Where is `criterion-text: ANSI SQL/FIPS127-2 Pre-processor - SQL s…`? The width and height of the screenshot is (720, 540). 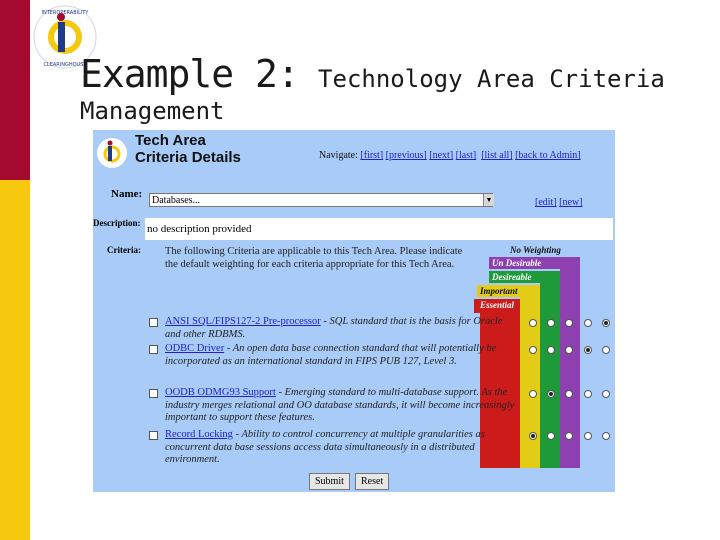
criterion-text: ANSI SQL/FIPS127-2 Pre-processor - SQL s… is located at coordinates (340, 328).